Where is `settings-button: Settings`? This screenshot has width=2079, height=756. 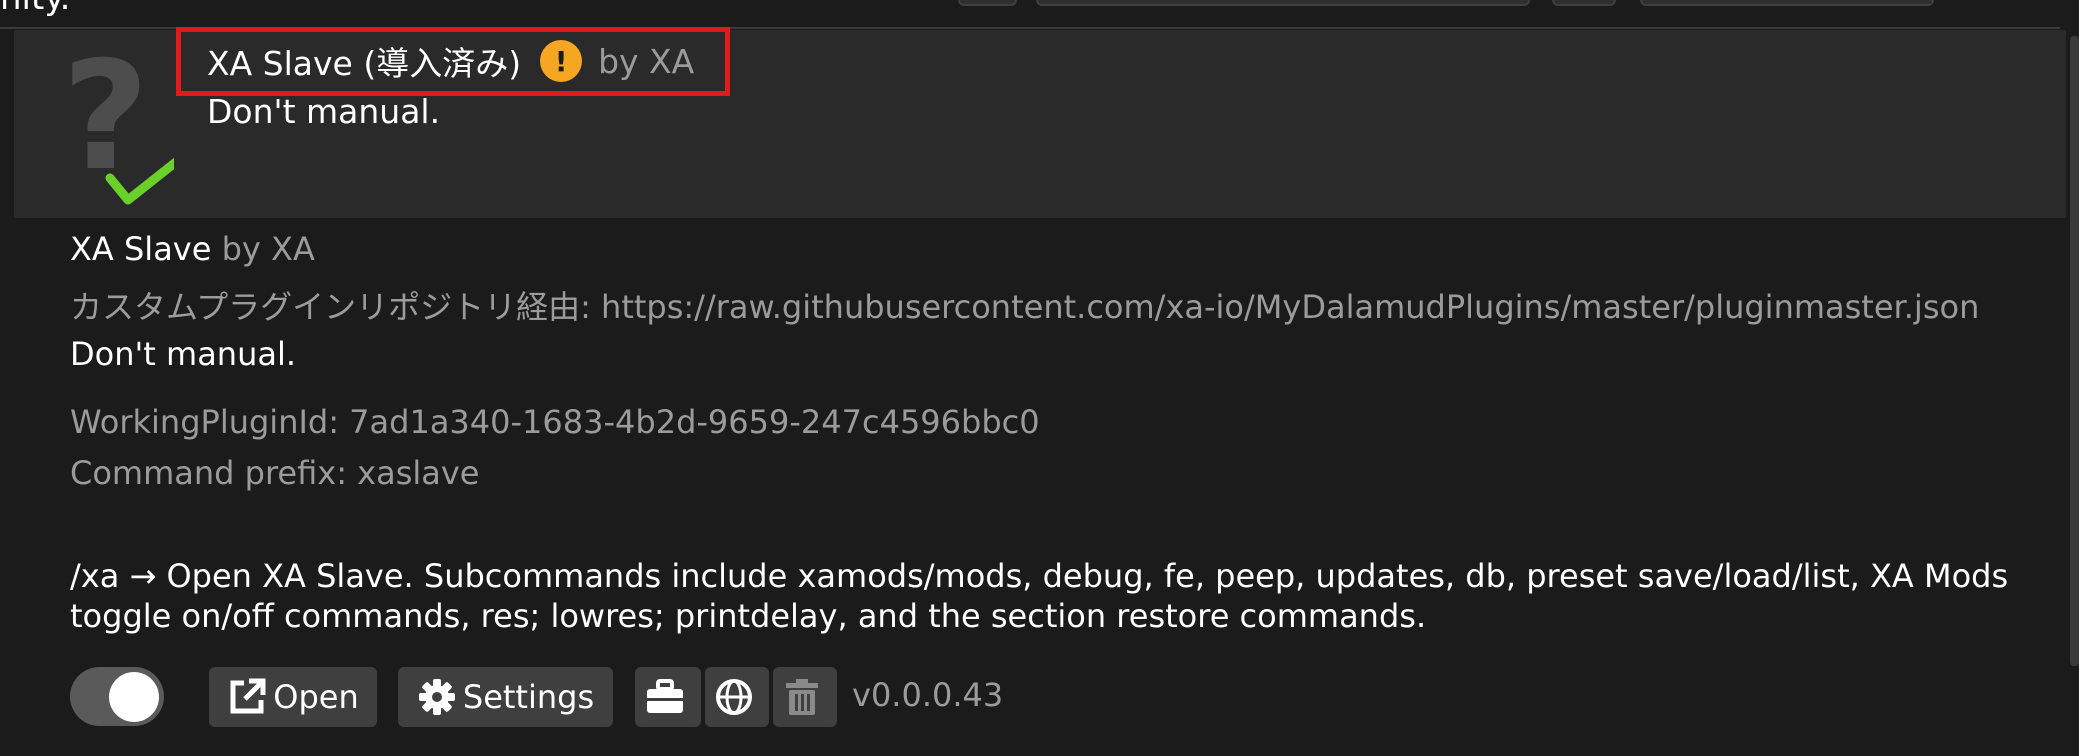 settings-button: Settings is located at coordinates (505, 697).